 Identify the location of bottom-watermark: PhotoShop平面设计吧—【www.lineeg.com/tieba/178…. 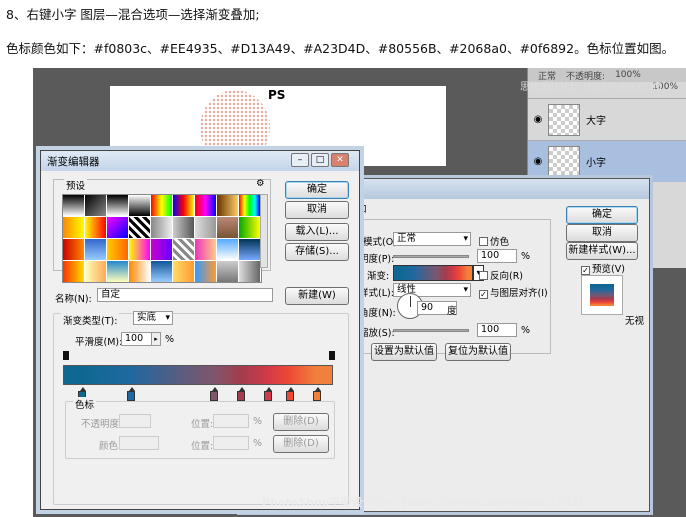
(426, 502).